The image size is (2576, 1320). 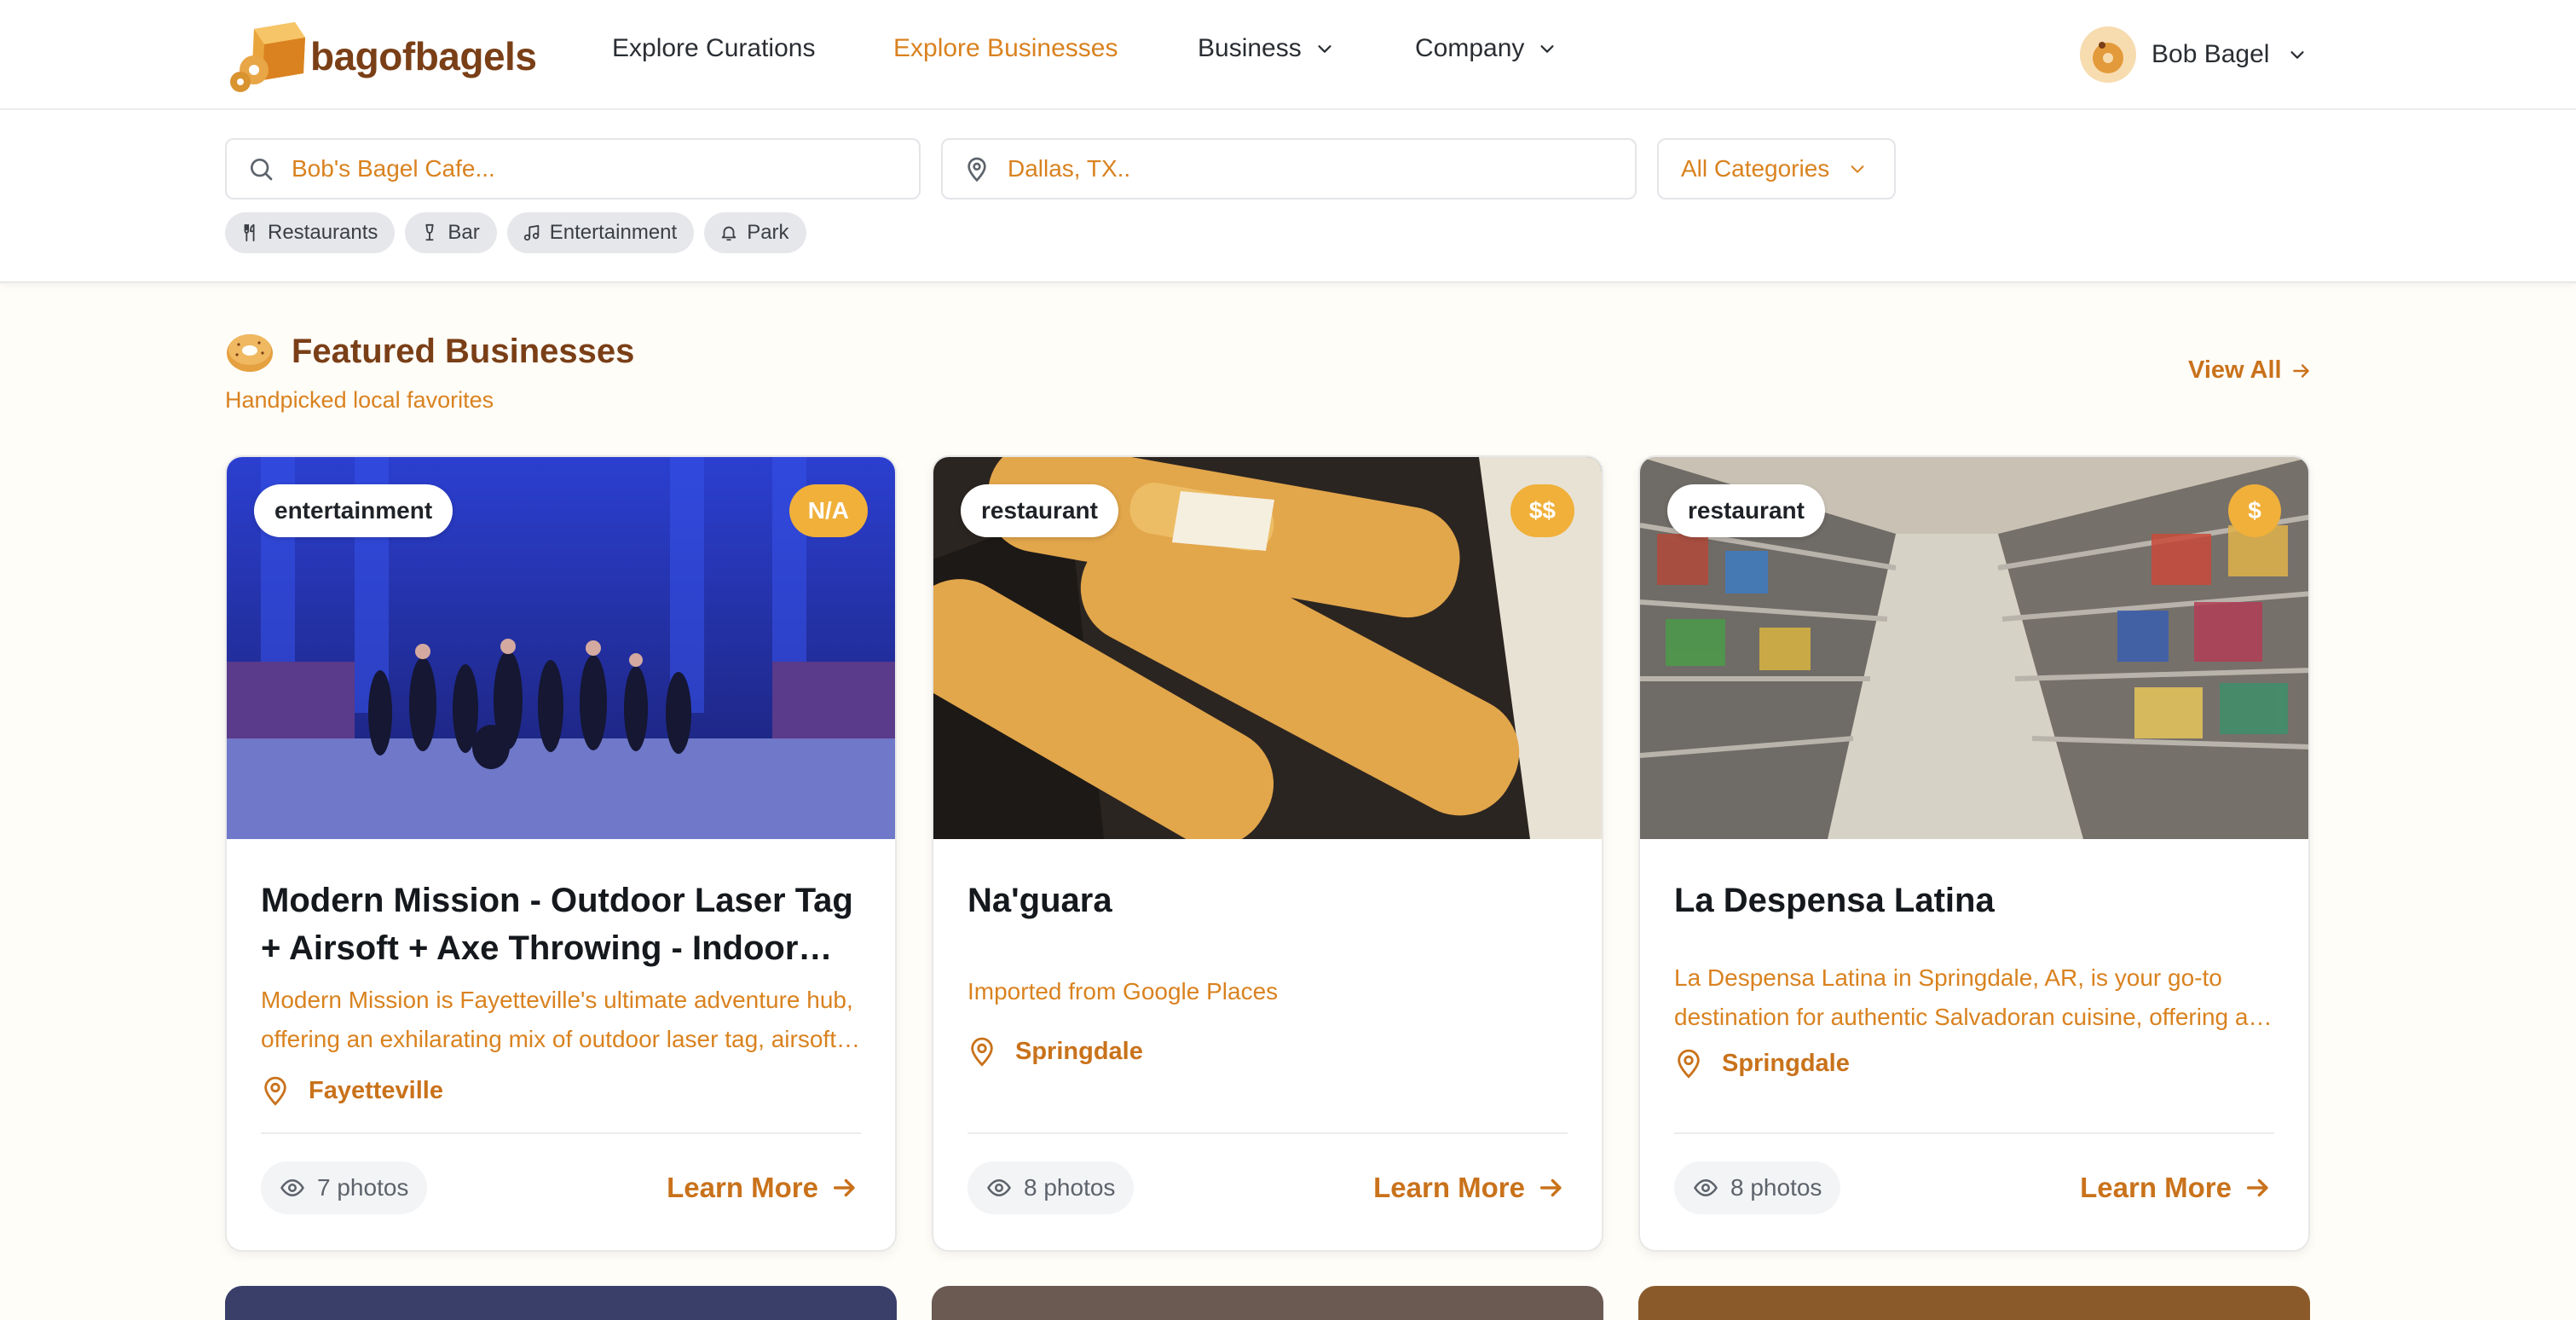 What do you see at coordinates (376, 1090) in the screenshot?
I see `business-location-text: Fayetteville` at bounding box center [376, 1090].